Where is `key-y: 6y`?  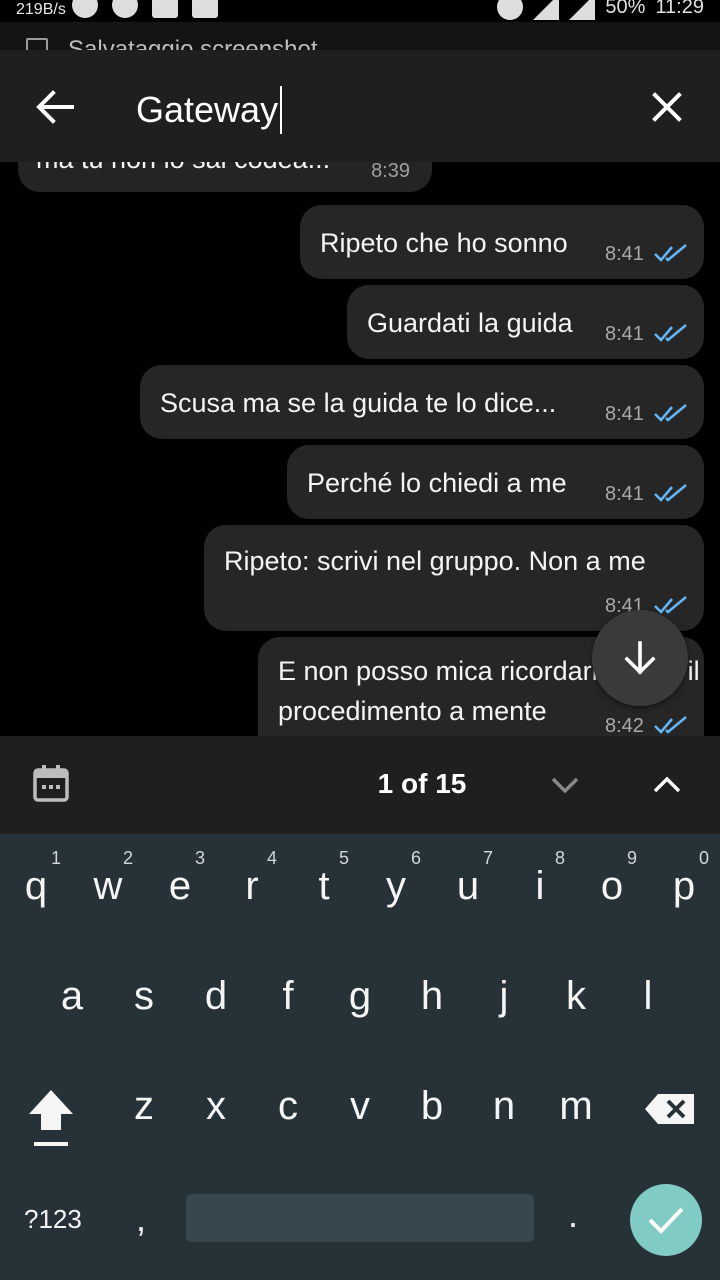
key-y: 6y is located at coordinates (396, 884).